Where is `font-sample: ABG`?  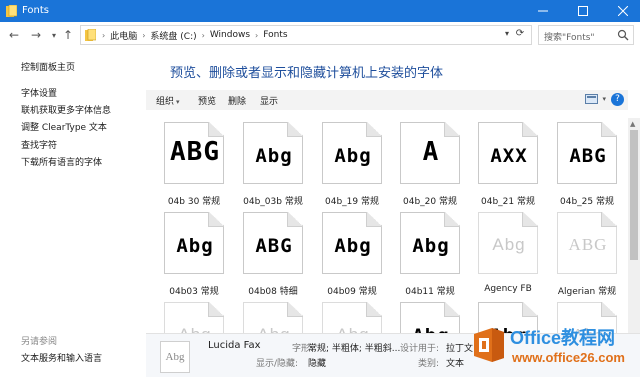
font-sample: ABG is located at coordinates (588, 244).